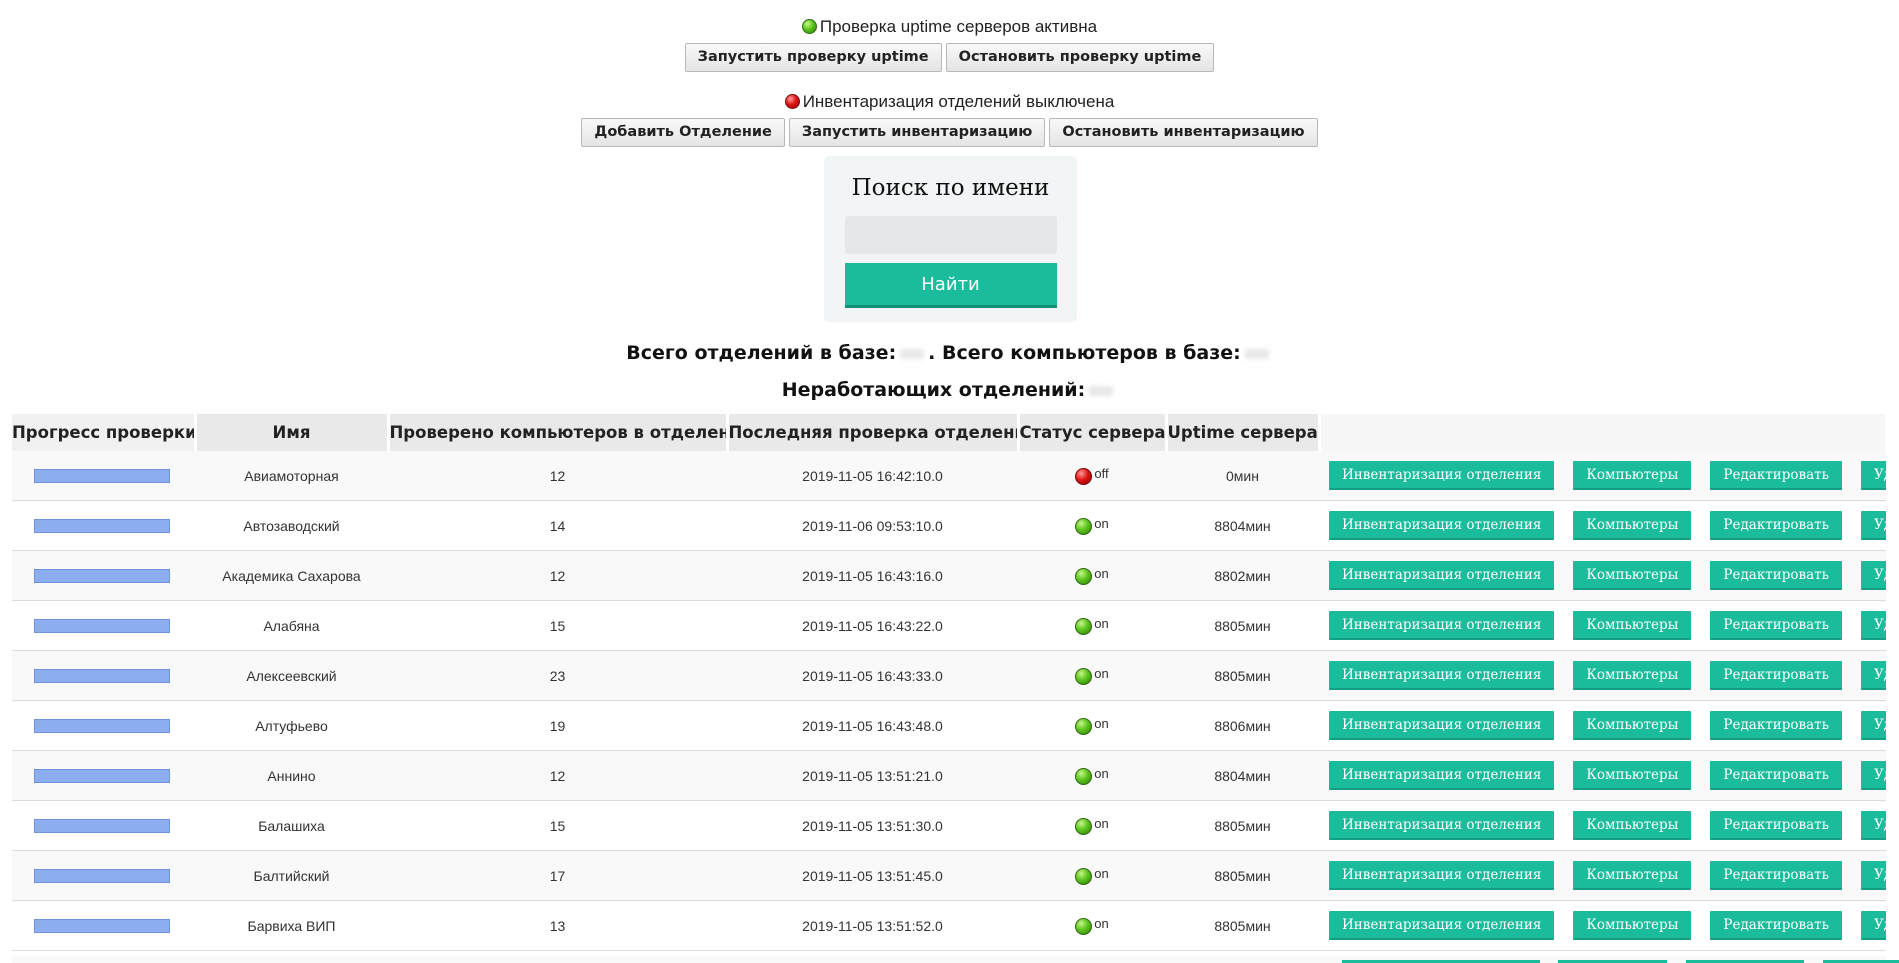  Describe the element at coordinates (813, 57) in the screenshot. I see `start-uptime-button: Запустить проверку uptime` at that location.